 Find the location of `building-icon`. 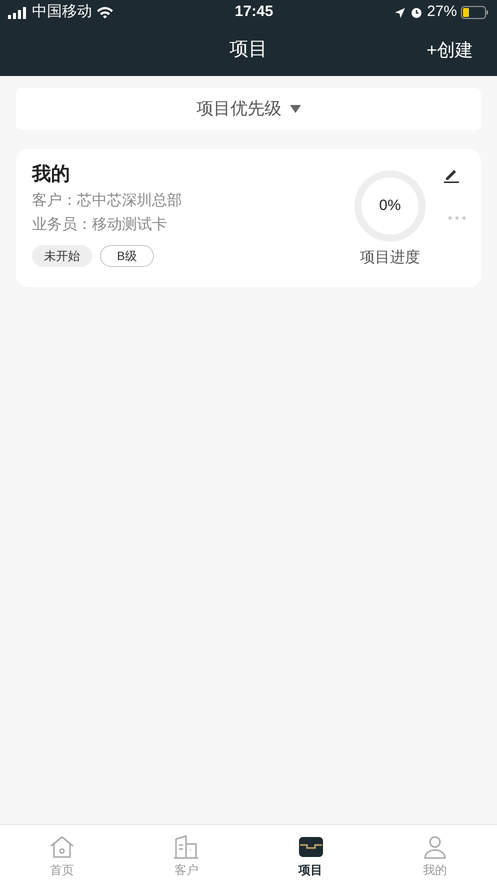

building-icon is located at coordinates (186, 847).